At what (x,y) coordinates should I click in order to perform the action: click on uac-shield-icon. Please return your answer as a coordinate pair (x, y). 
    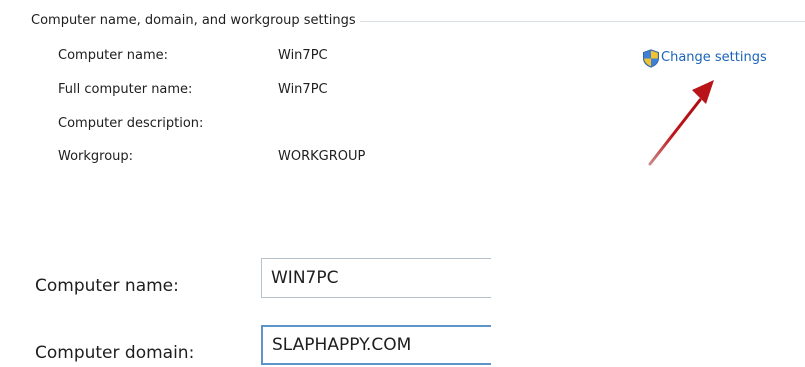
    Looking at the image, I should click on (651, 58).